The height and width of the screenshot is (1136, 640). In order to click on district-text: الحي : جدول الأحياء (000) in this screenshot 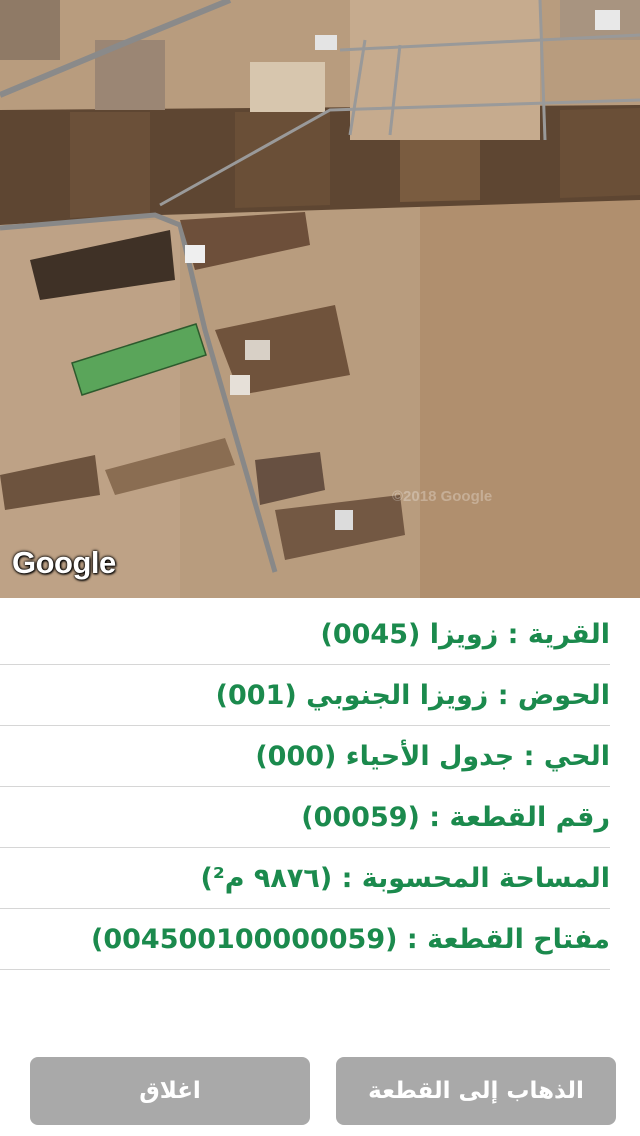, I will do `click(432, 756)`.